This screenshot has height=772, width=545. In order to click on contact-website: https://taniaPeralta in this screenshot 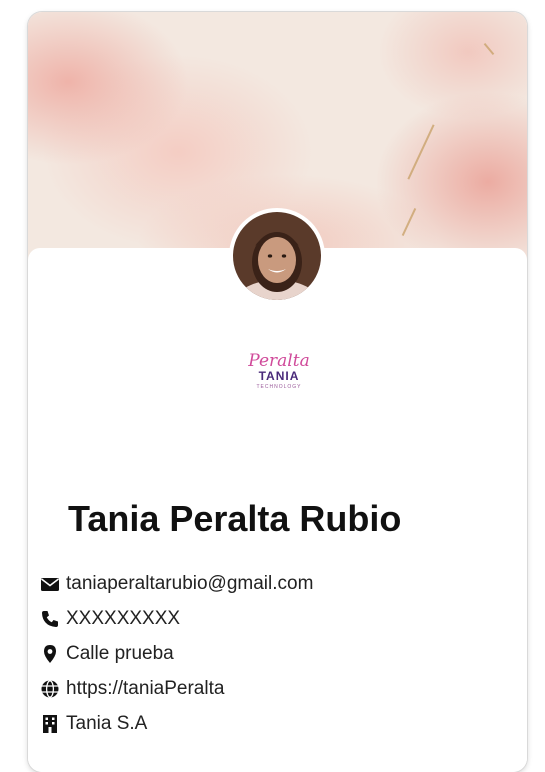, I will do `click(260, 688)`.